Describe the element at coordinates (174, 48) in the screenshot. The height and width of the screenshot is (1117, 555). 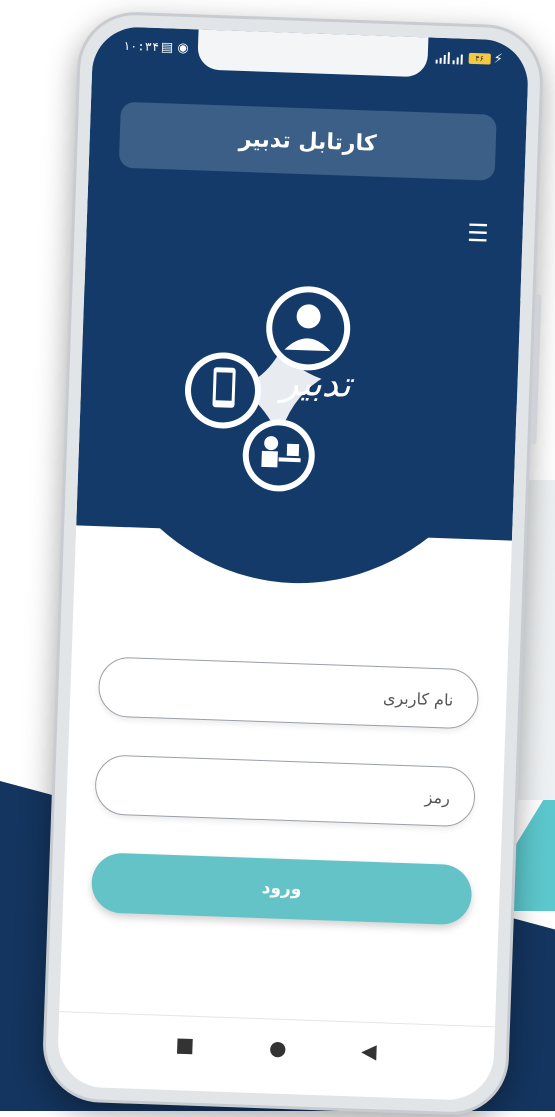
I see `notification-icons: ▤ ◉` at that location.